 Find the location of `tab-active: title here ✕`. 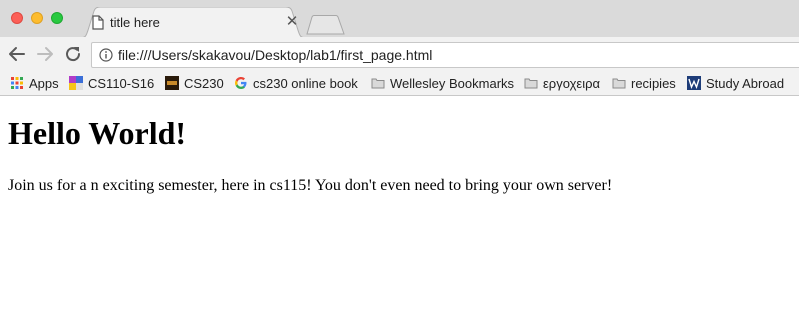

tab-active: title here ✕ is located at coordinates (193, 22).